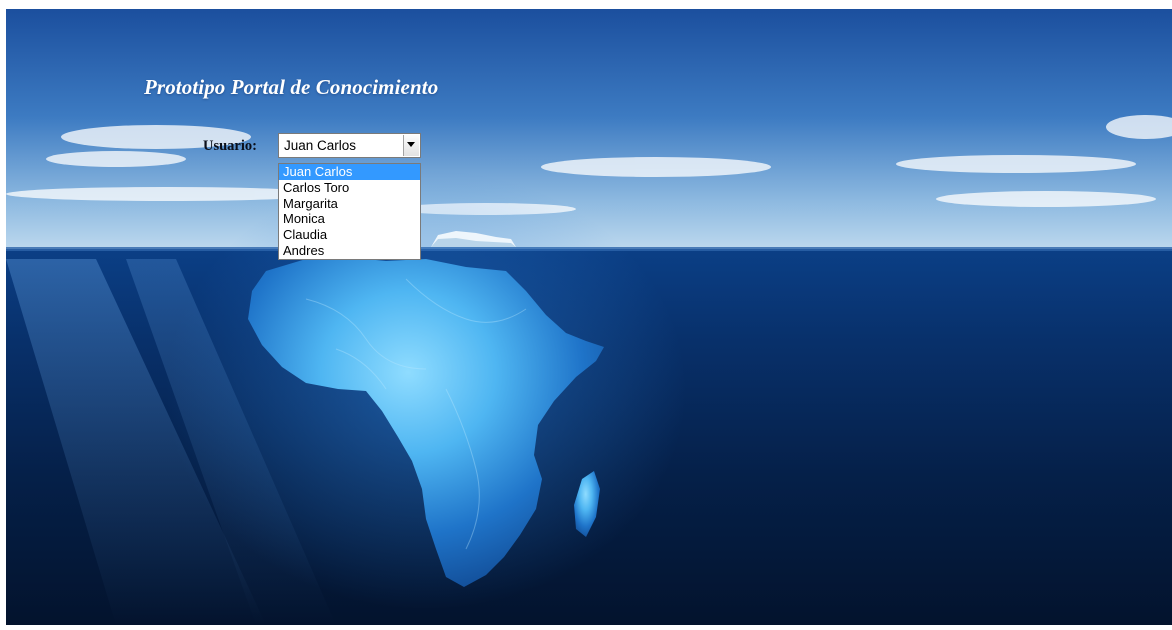 Image resolution: width=1172 pixels, height=630 pixels. Describe the element at coordinates (349, 172) in the screenshot. I see `user-option: Juan Carlos` at that location.